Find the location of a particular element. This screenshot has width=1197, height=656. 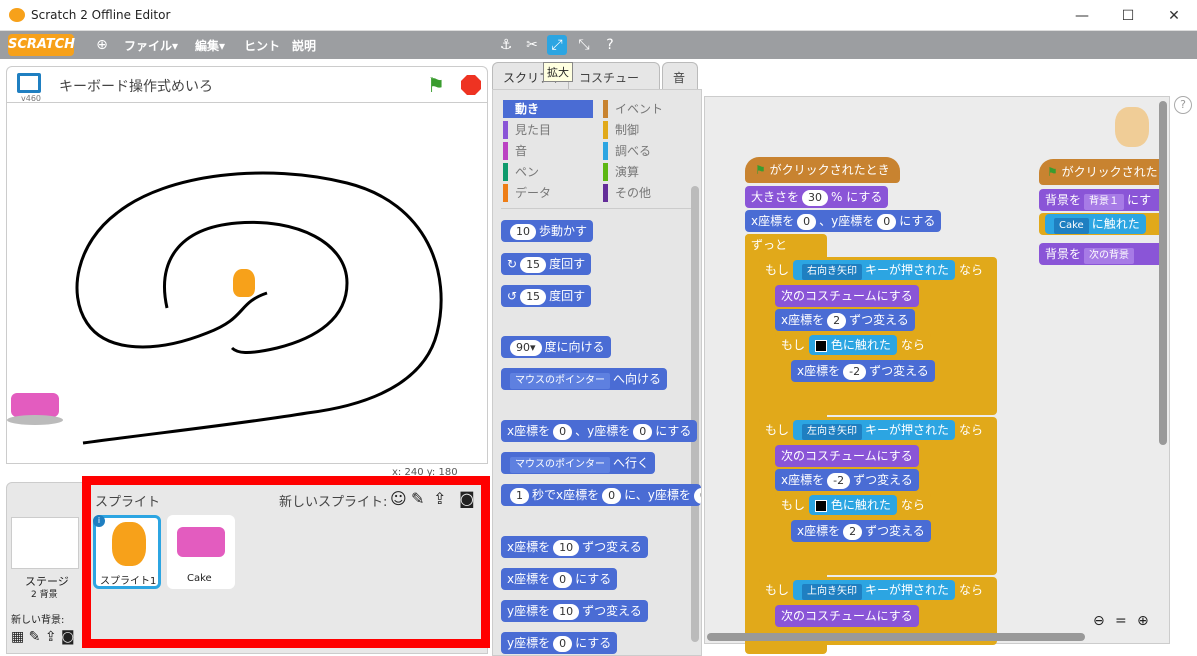

sprite-tile-cat: i スプライト1 is located at coordinates (127, 552).